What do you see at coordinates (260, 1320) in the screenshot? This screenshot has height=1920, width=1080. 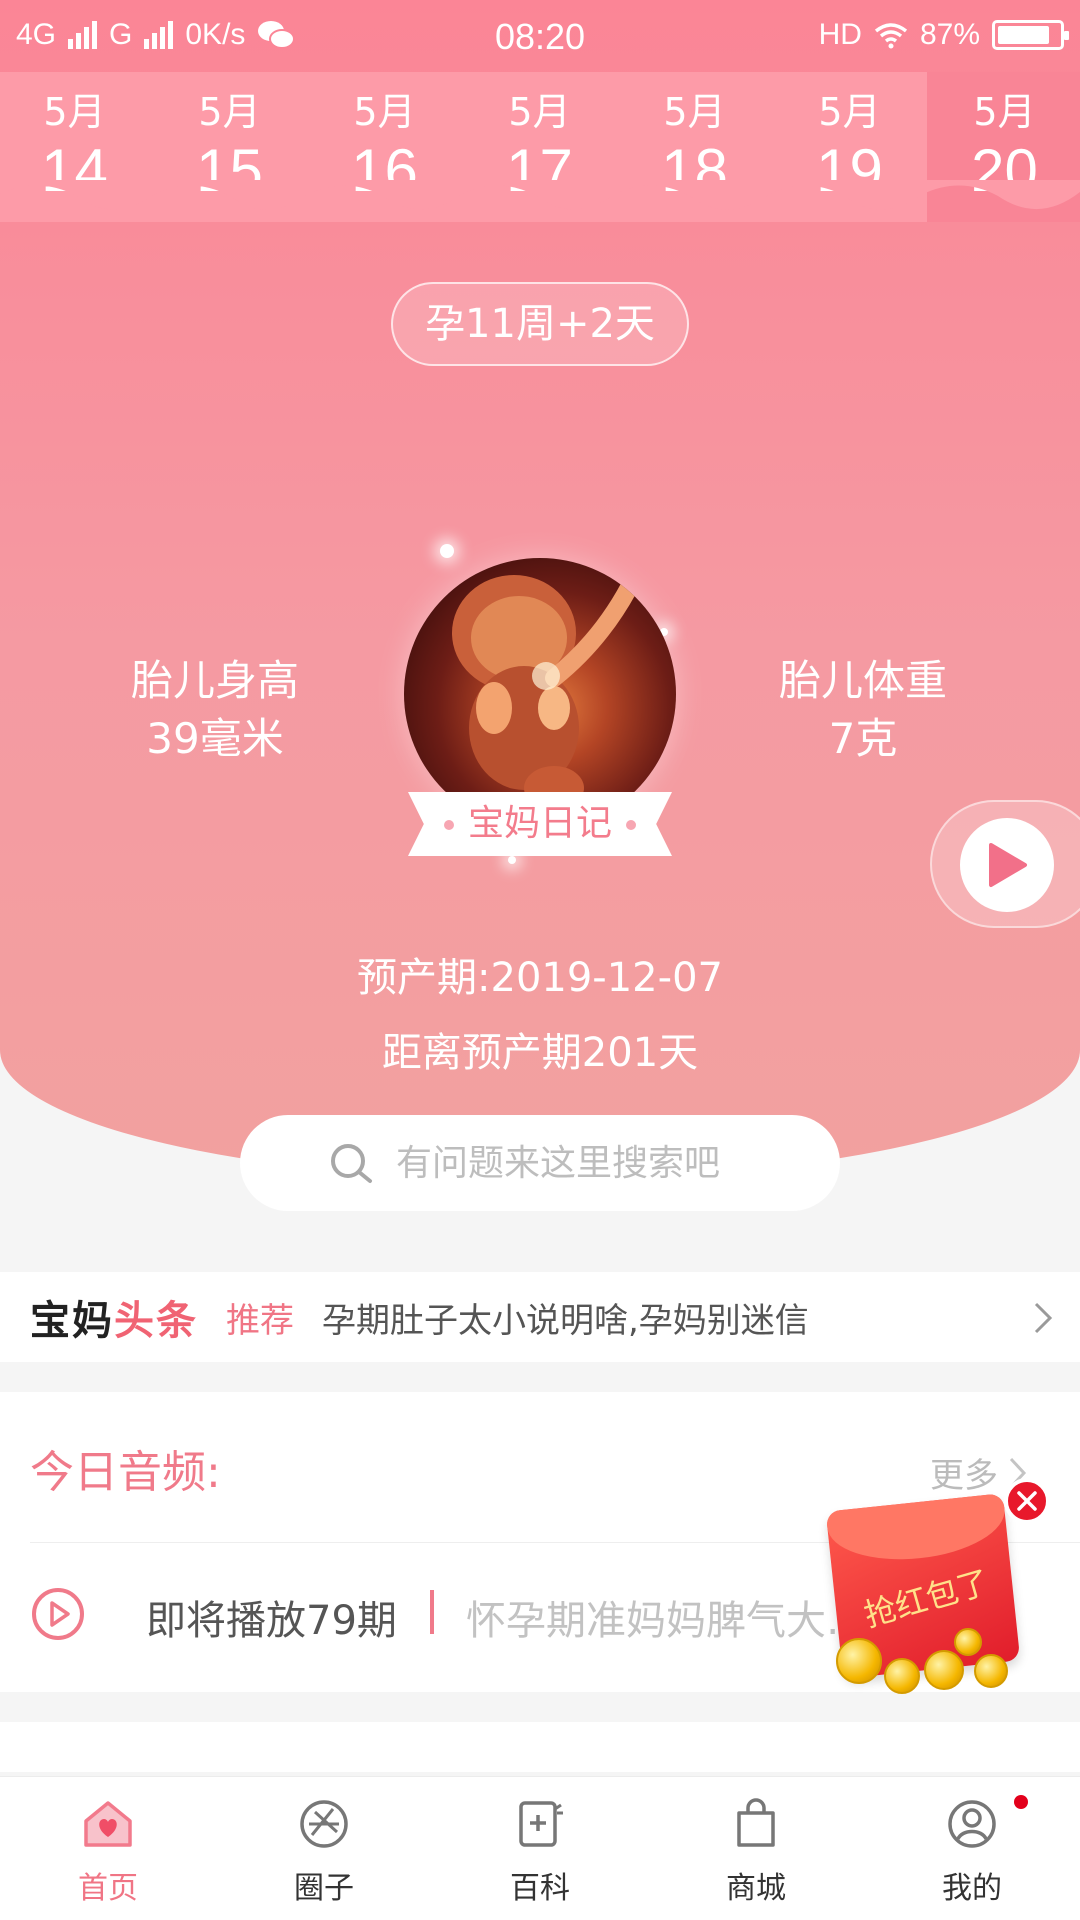 I see `recommend-tag: 推荐` at bounding box center [260, 1320].